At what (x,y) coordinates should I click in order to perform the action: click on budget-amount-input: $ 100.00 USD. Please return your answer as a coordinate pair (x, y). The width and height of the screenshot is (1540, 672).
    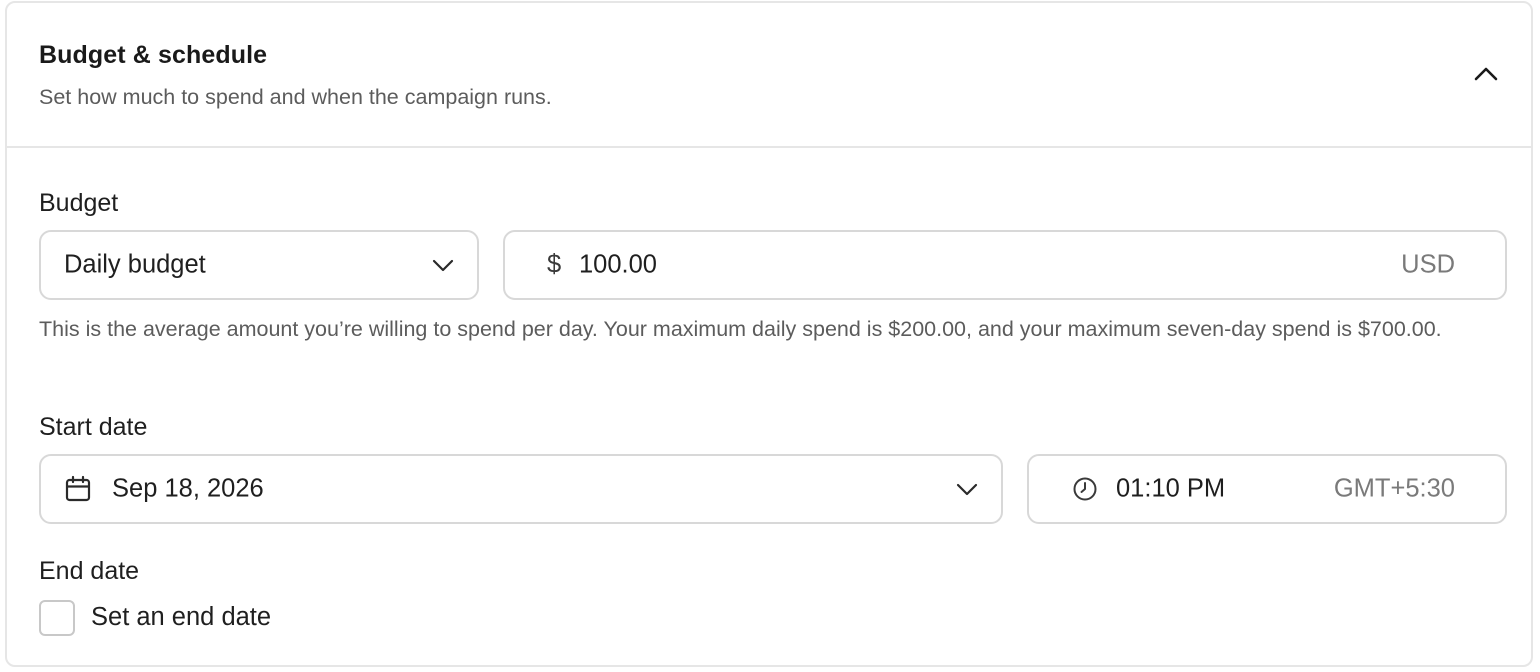
    Looking at the image, I should click on (1005, 265).